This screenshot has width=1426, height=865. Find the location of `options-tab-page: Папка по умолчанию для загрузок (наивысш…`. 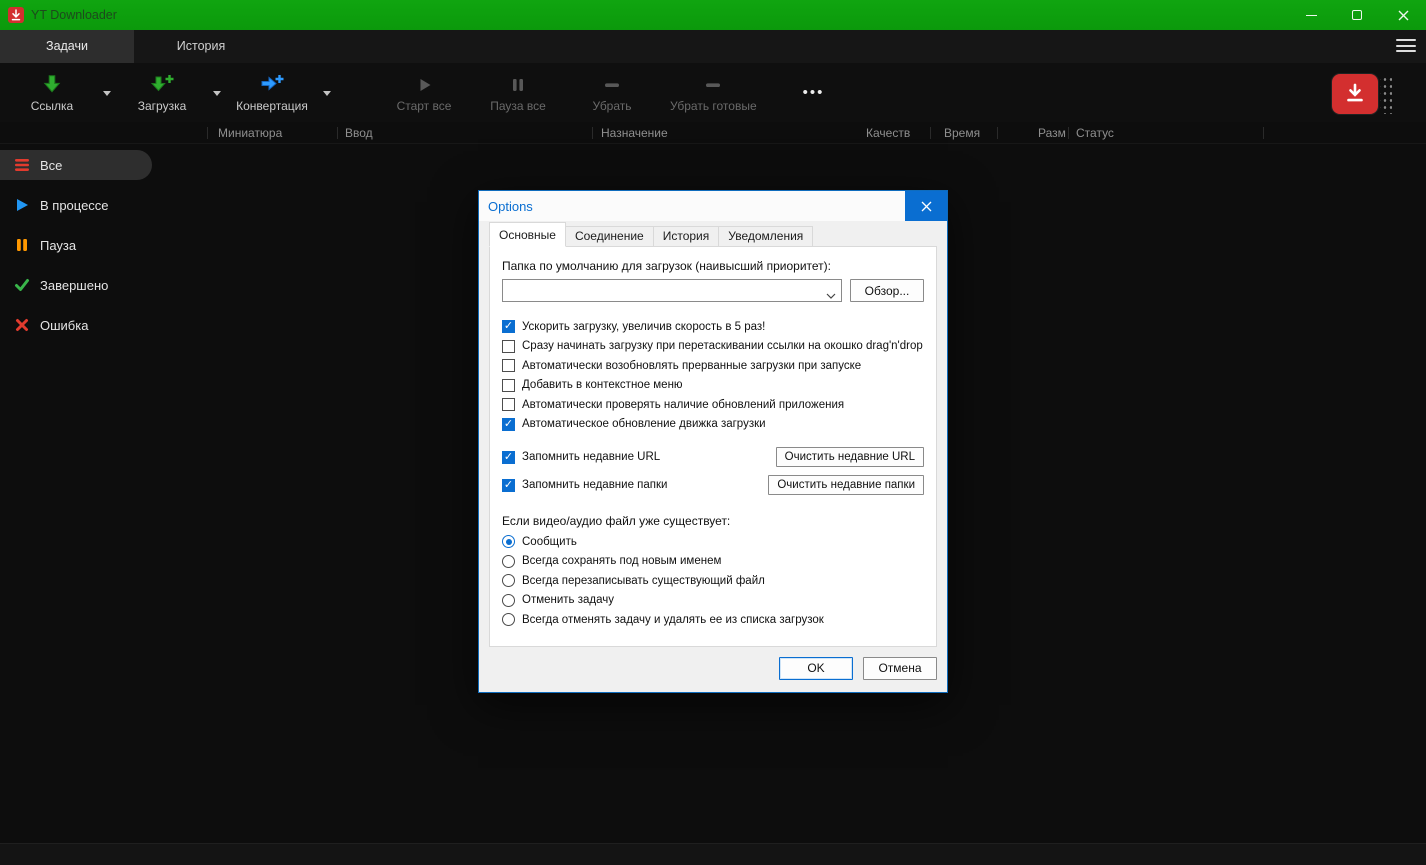

options-tab-page: Папка по умолчанию для загрузок (наивысш… is located at coordinates (713, 446).